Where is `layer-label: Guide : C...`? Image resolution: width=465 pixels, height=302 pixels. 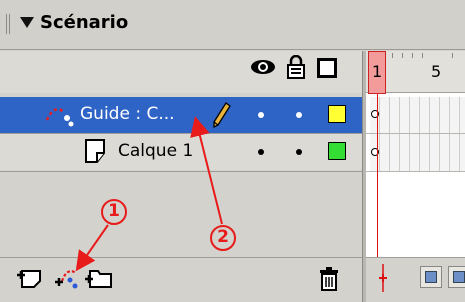 layer-label: Guide : C... is located at coordinates (127, 114).